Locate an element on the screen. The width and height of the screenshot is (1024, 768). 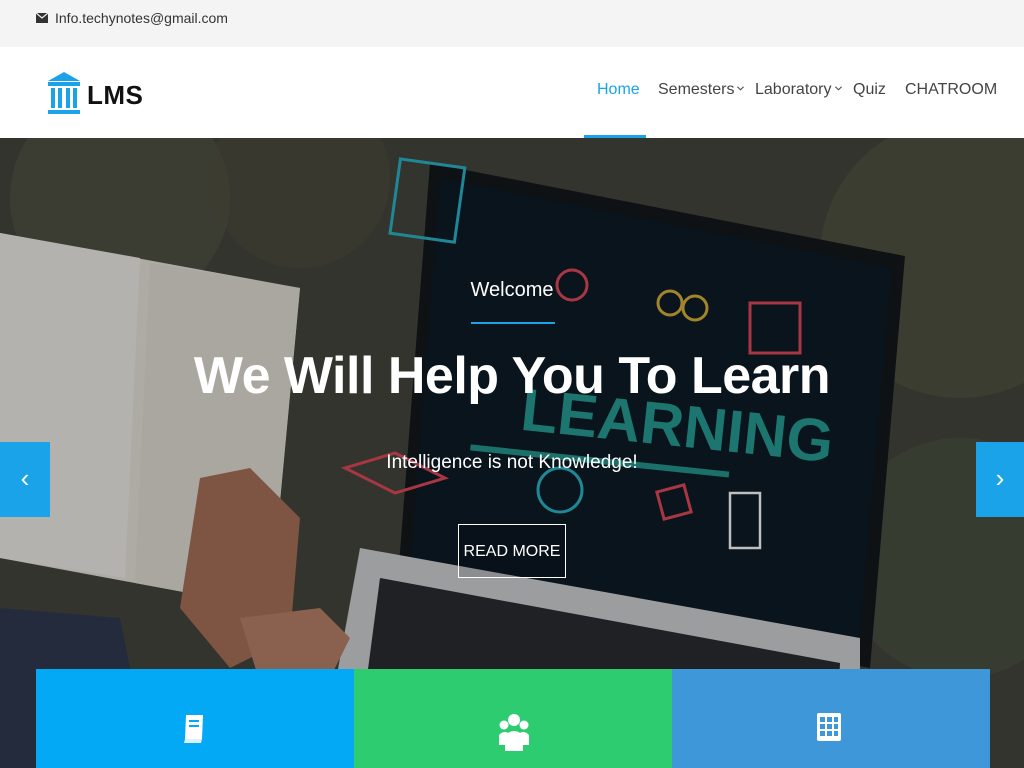
contact-email: Info.techynotes@gmail.com is located at coordinates (141, 18).